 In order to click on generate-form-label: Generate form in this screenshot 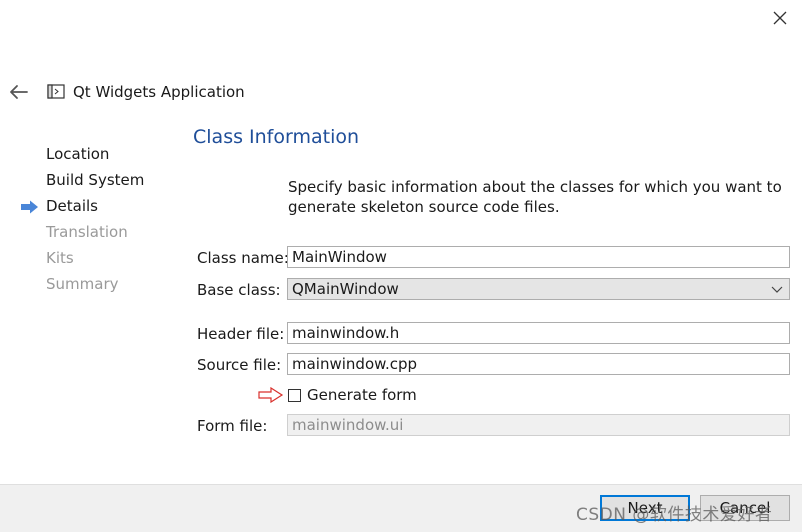, I will do `click(362, 395)`.